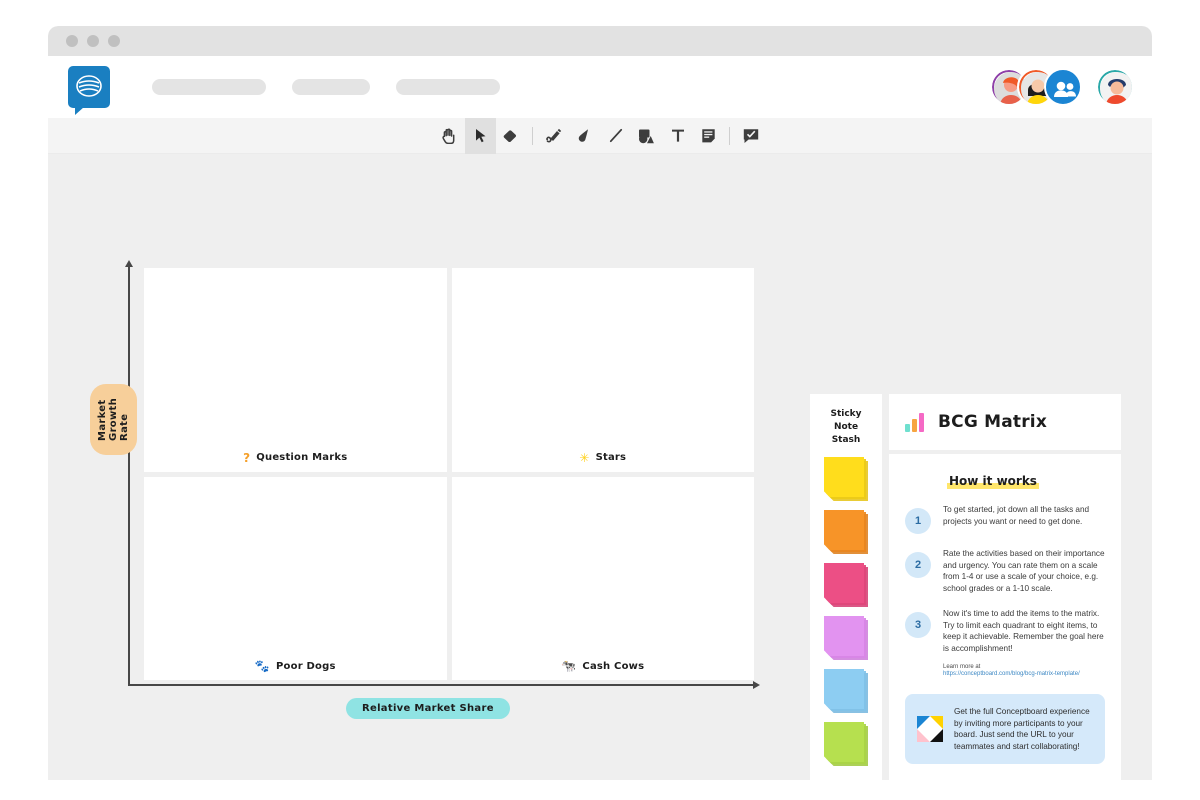 This screenshot has height=800, width=1200. I want to click on quadrant-stars: ✳ Stars, so click(603, 370).